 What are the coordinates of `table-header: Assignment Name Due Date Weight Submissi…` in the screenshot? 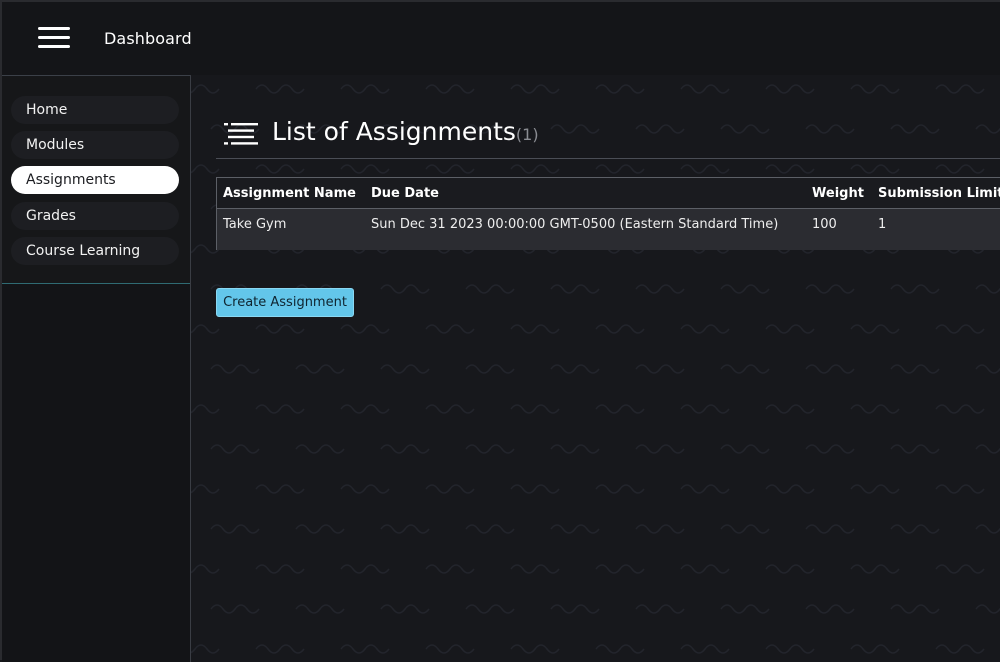 It's located at (608, 193).